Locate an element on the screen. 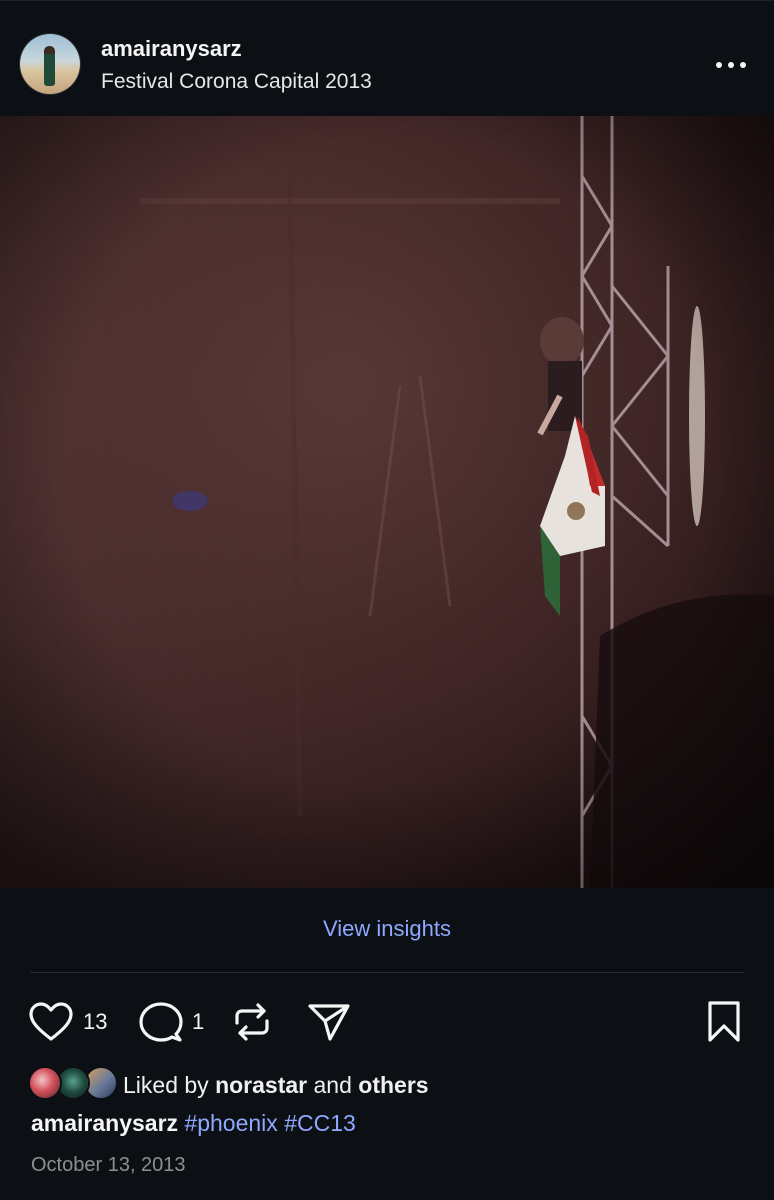 This screenshot has height=1200, width=774. action-bar: 13 1 is located at coordinates (387, 1021).